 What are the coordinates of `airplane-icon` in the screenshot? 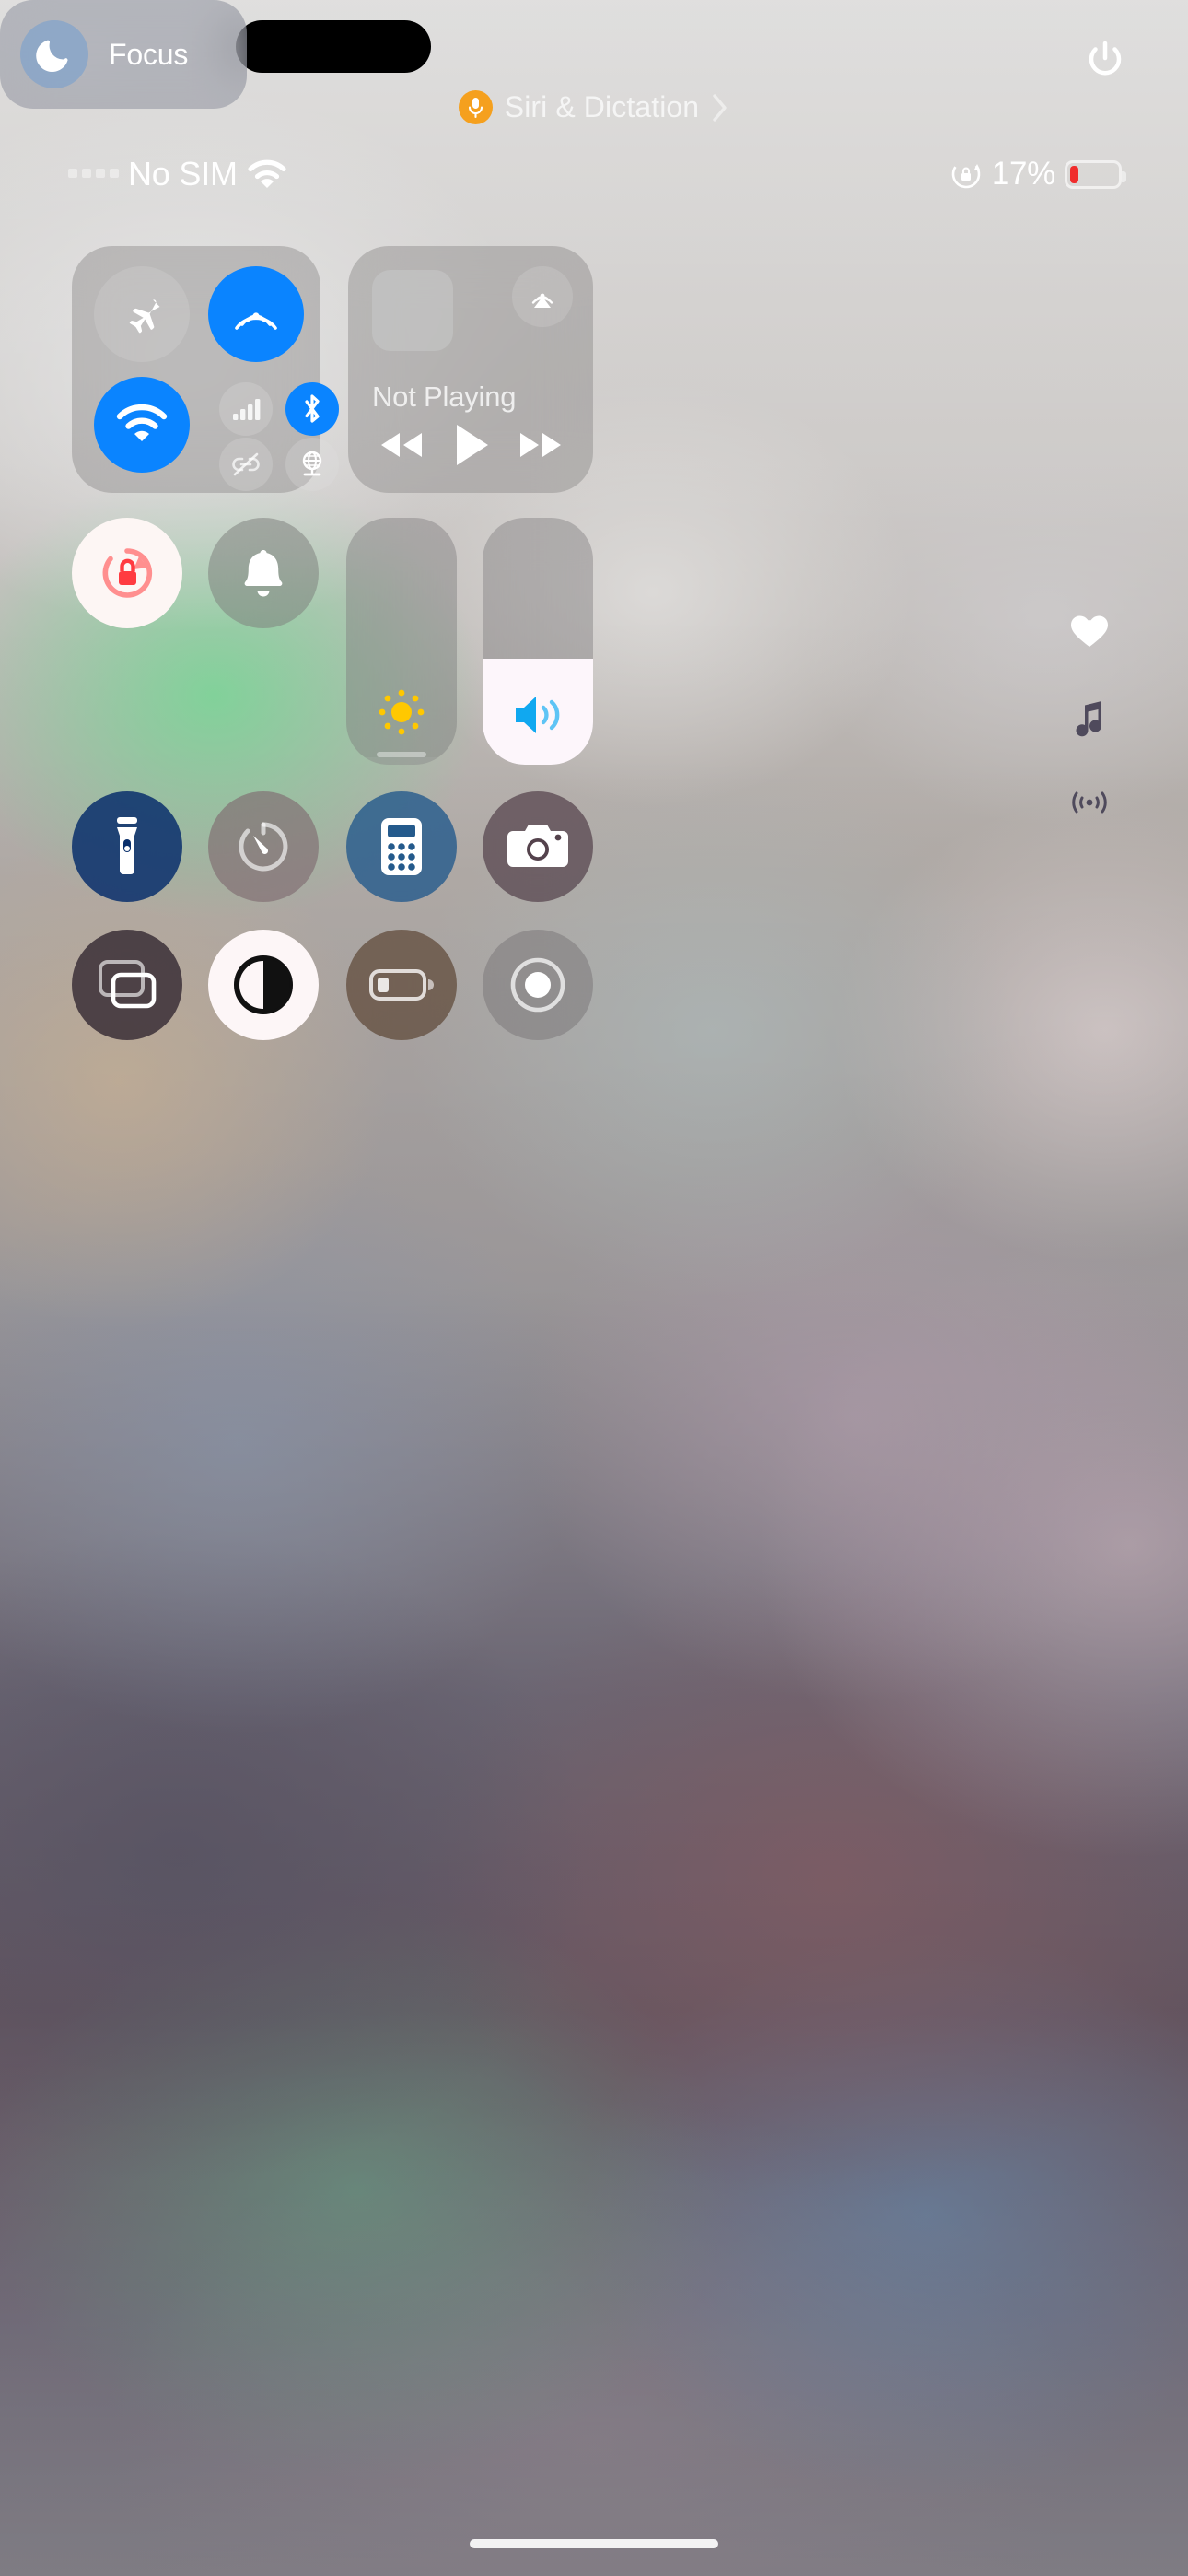 It's located at (142, 314).